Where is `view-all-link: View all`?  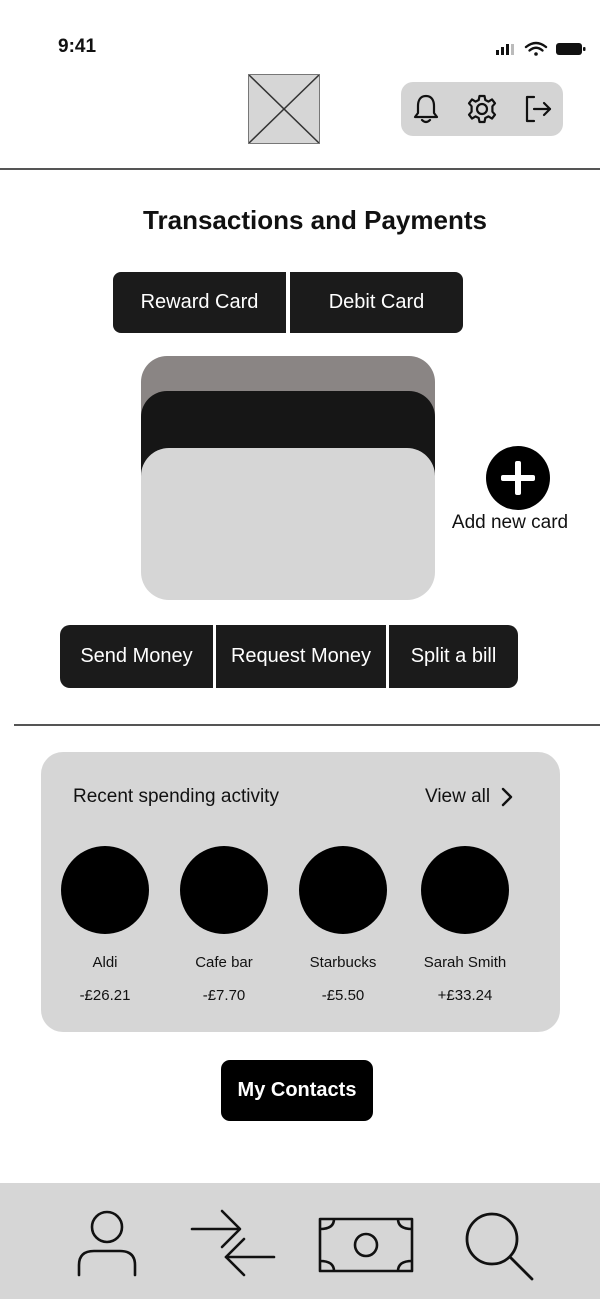 view-all-link: View all is located at coordinates (470, 797).